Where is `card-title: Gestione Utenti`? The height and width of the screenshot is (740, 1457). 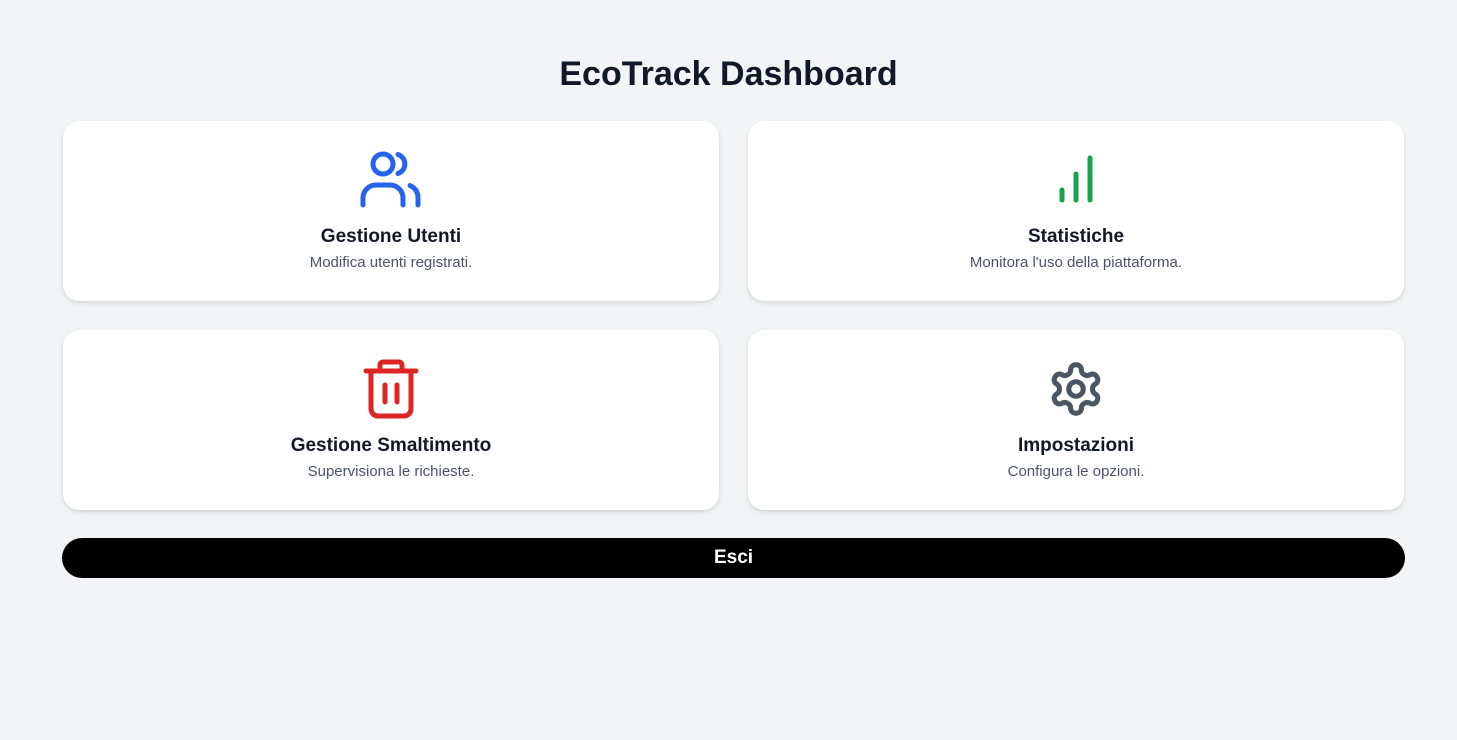
card-title: Gestione Utenti is located at coordinates (391, 236).